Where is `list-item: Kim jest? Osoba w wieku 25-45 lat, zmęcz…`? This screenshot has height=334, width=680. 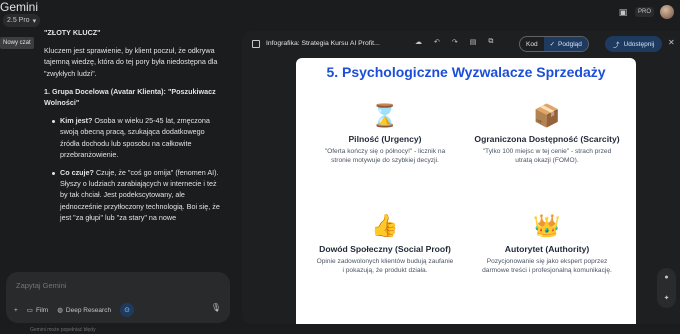 list-item: Kim jest? Osoba w wieku 25-45 lat, zmęcz… is located at coordinates (136, 137).